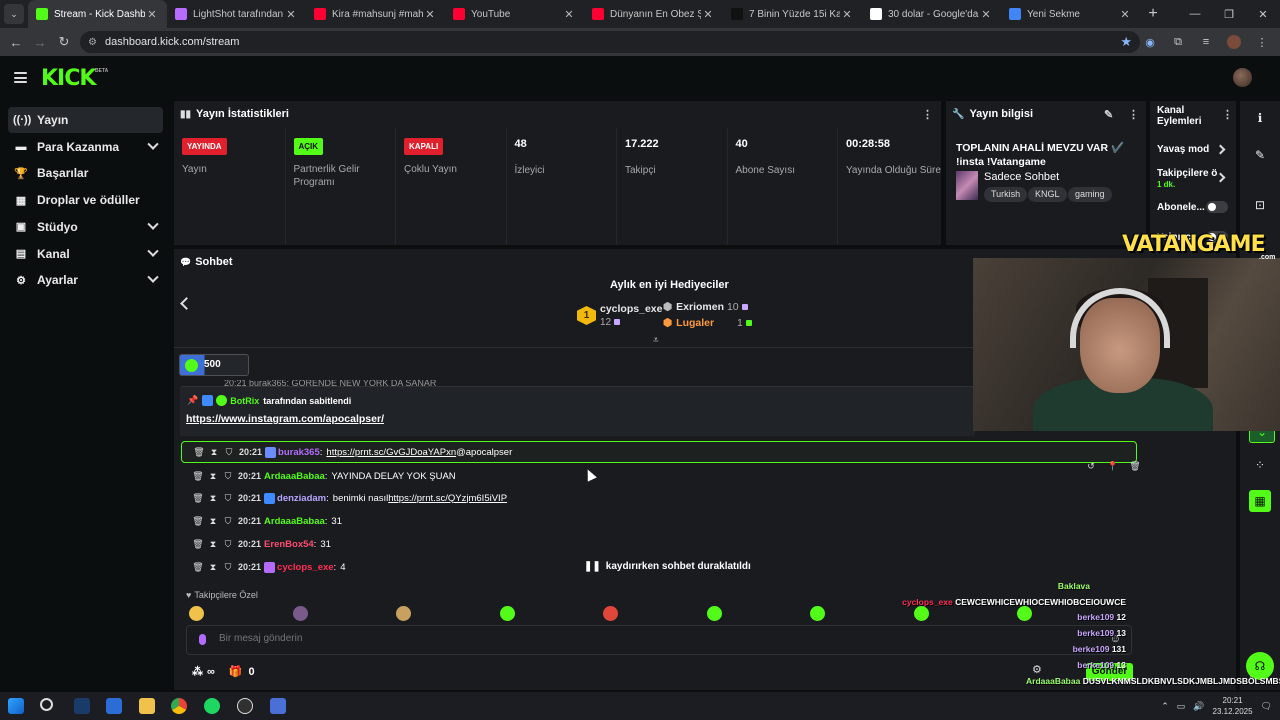 The width and height of the screenshot is (1280, 720). Describe the element at coordinates (514, 14) in the screenshot. I see `browser-tab: YouTube ✕` at that location.